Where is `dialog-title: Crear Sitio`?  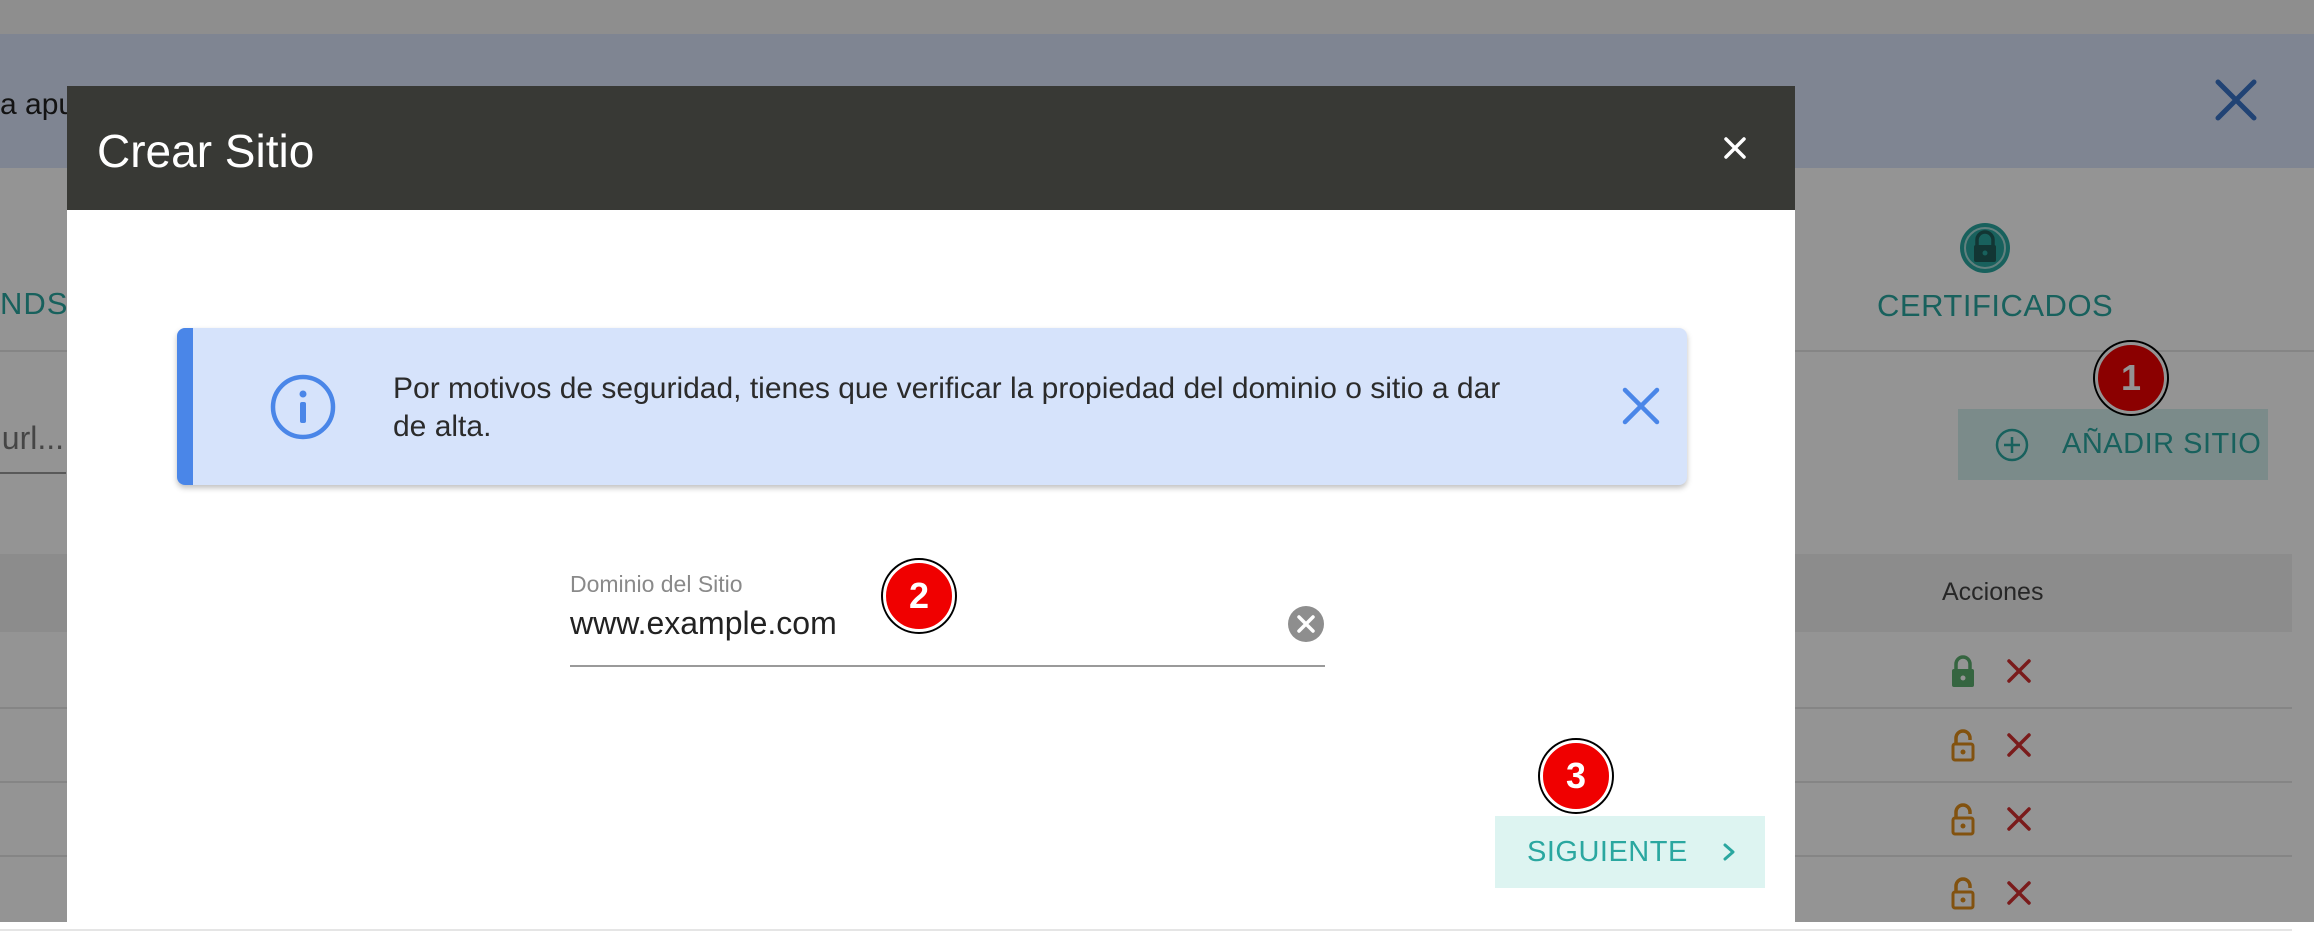
dialog-title: Crear Sitio is located at coordinates (206, 151).